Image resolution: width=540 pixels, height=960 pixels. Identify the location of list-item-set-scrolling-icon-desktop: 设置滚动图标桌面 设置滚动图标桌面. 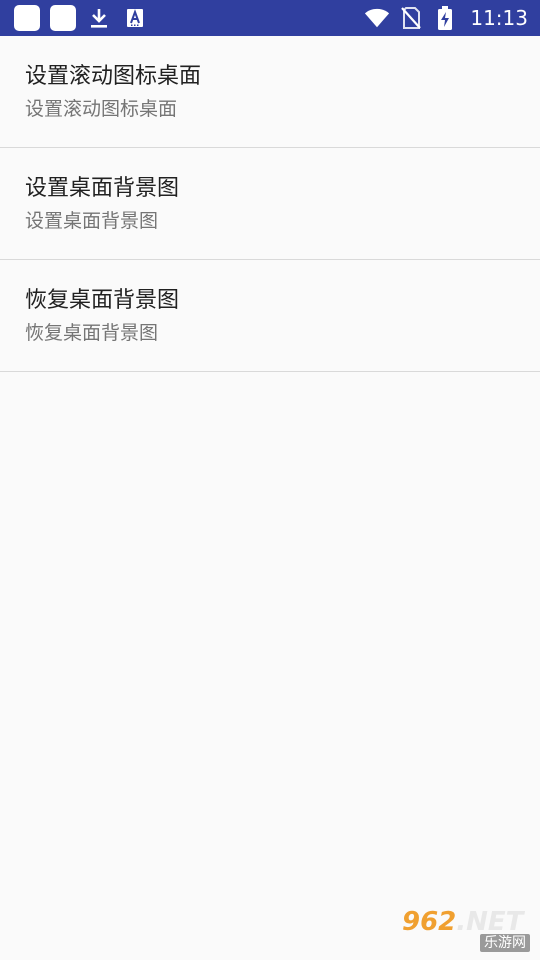
(270, 92).